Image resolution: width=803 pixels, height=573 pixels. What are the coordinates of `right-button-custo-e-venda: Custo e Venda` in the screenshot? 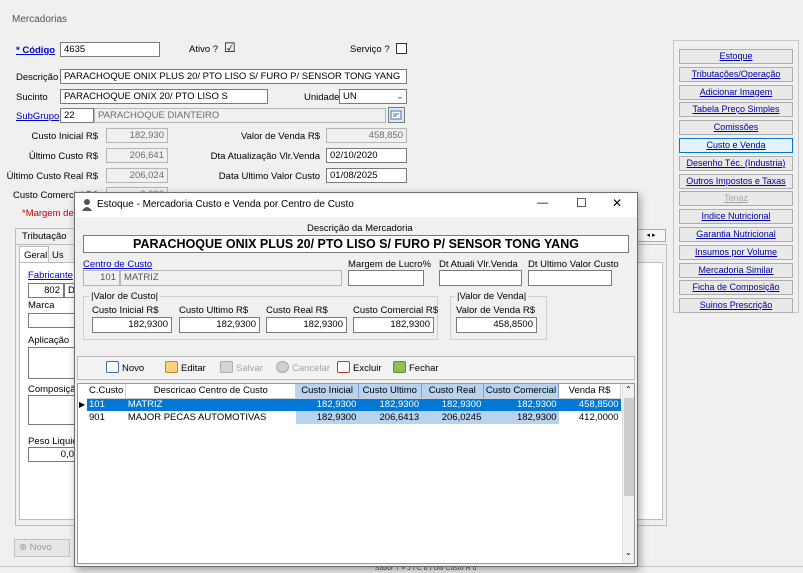 It's located at (736, 145).